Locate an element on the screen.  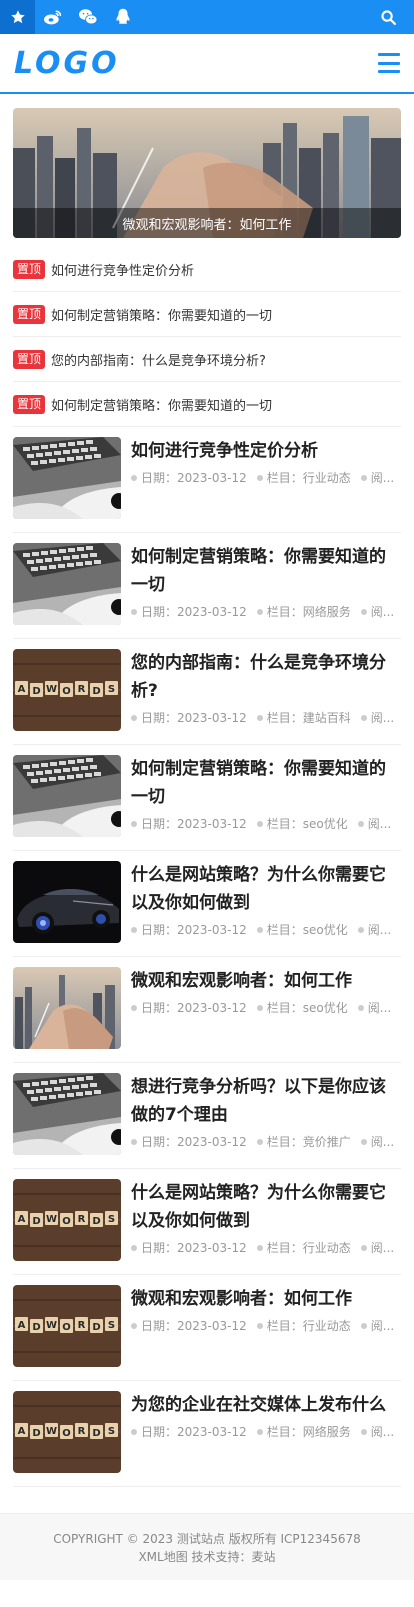
pinned-title: 如何进行竞争性定价分析 is located at coordinates (122, 269).